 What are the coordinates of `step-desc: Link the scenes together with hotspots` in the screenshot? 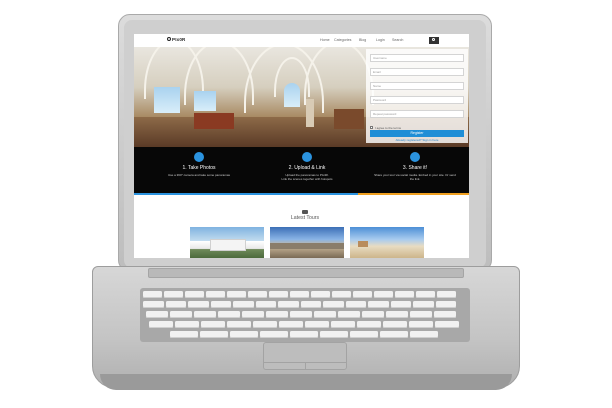 It's located at (307, 179).